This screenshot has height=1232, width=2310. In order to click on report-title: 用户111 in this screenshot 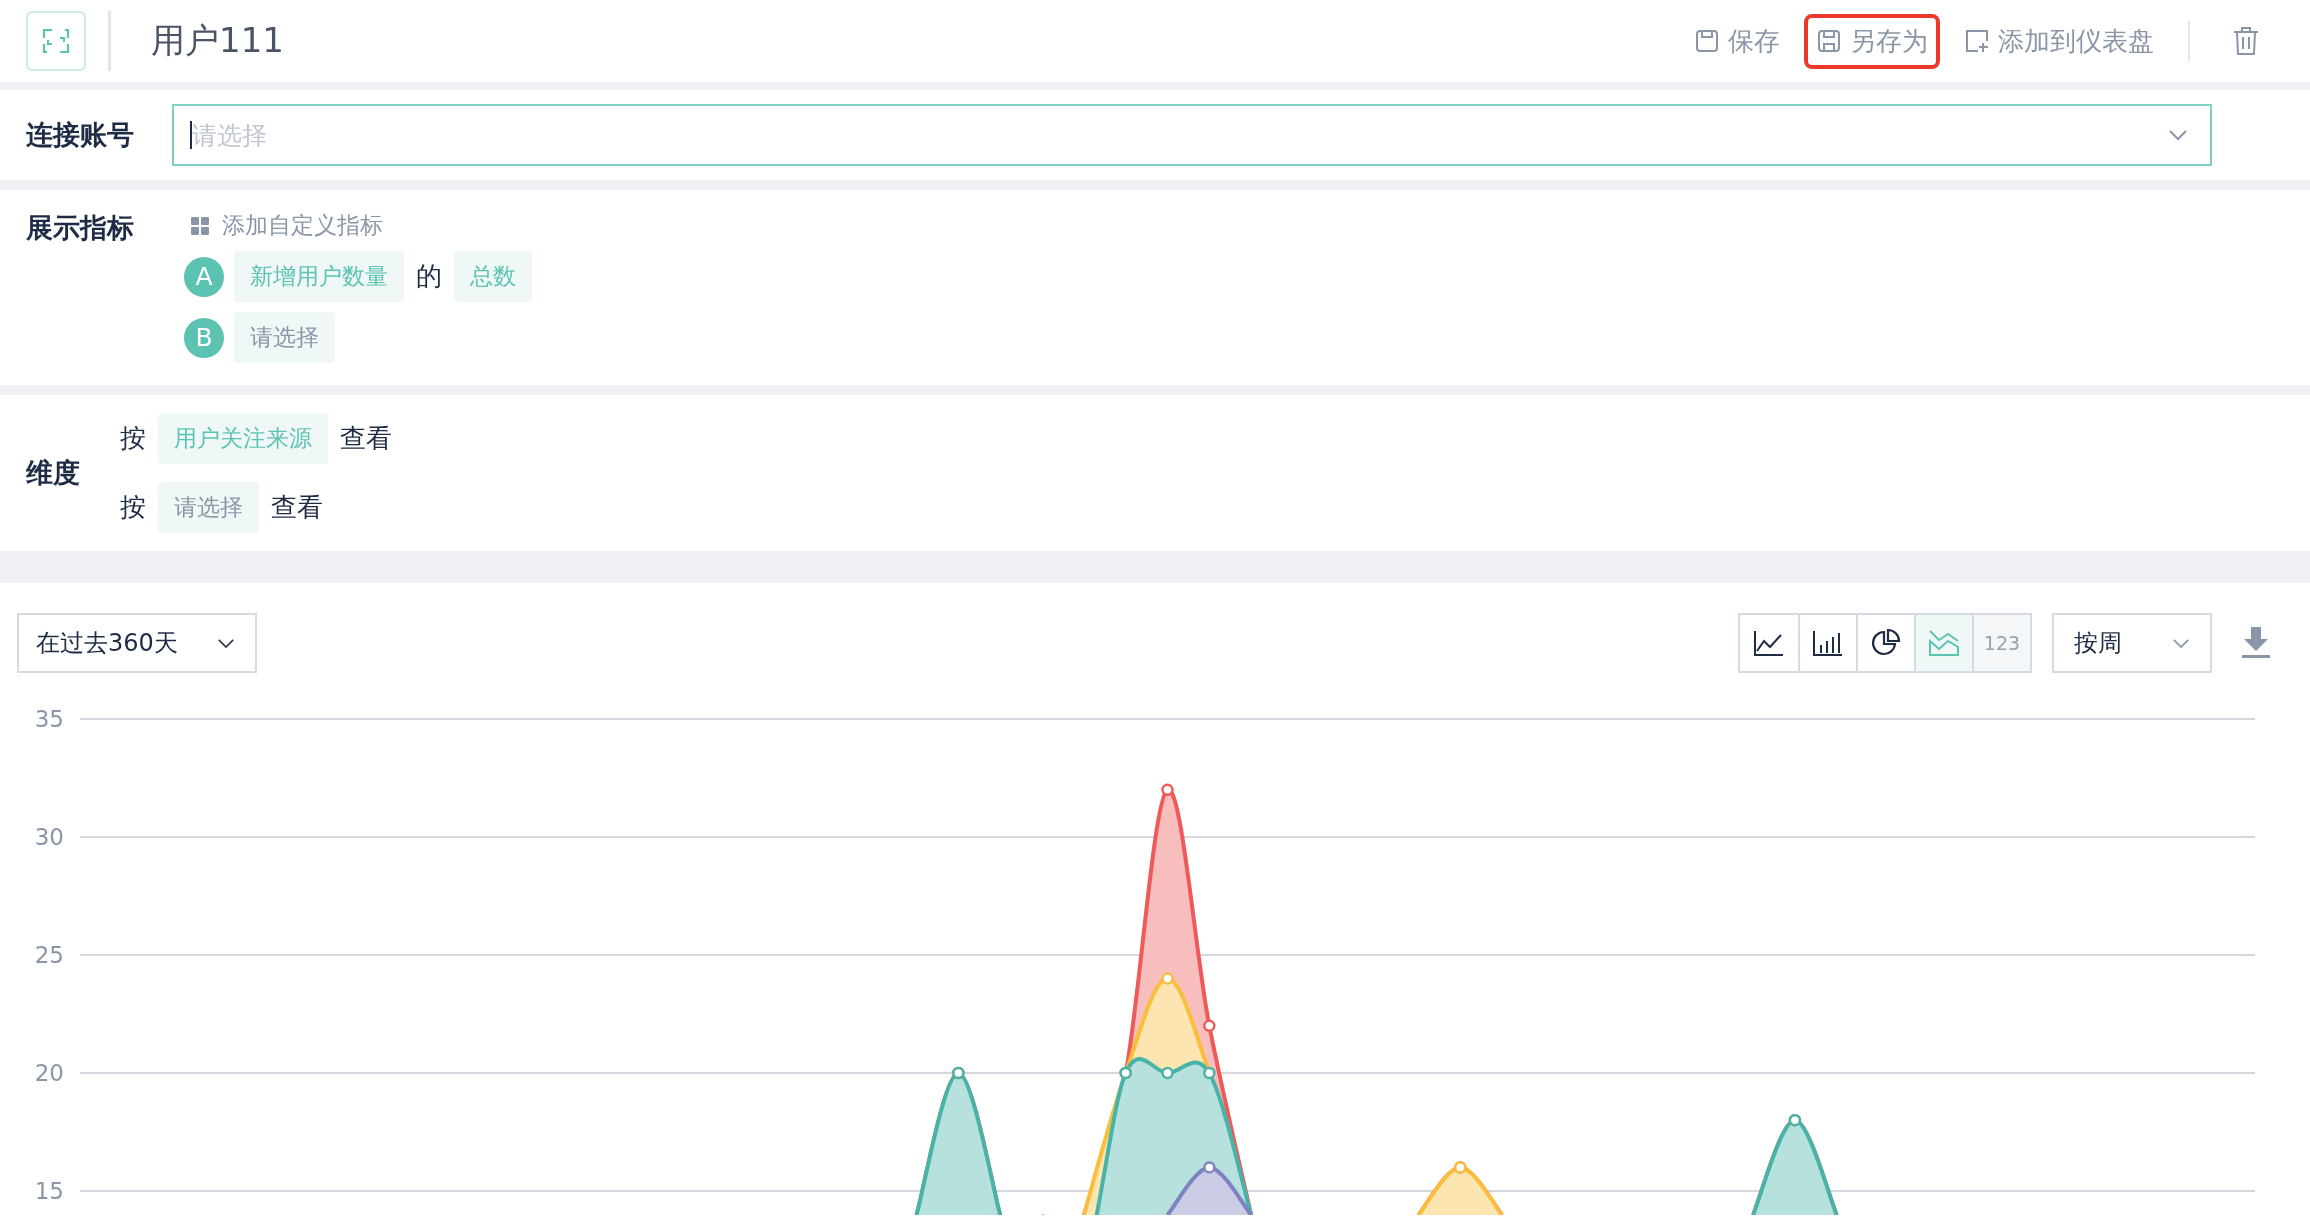, I will do `click(217, 40)`.